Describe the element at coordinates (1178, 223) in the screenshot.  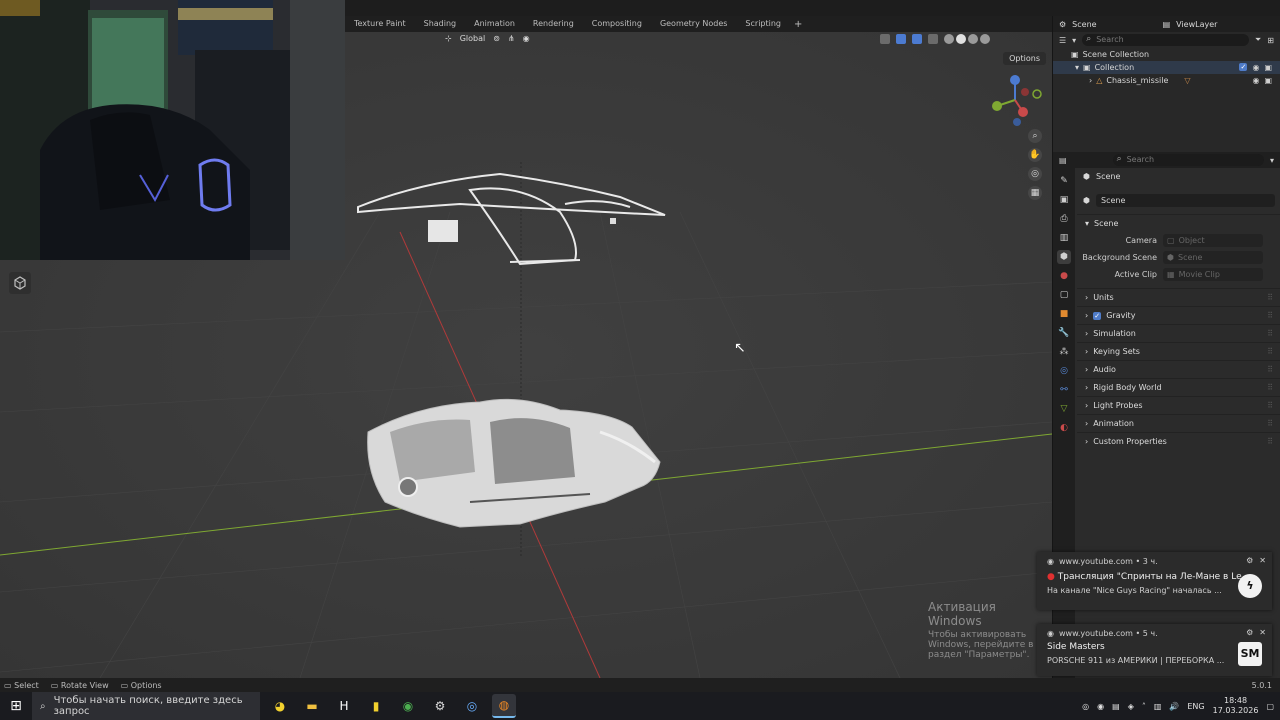
I see `panel-scene-header: ▾ Scene` at that location.